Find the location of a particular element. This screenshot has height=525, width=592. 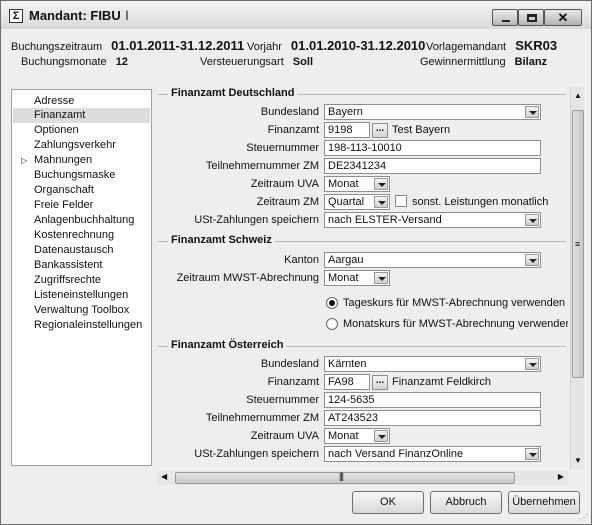

at-steuernummer-value: 124-5635 is located at coordinates (351, 400).